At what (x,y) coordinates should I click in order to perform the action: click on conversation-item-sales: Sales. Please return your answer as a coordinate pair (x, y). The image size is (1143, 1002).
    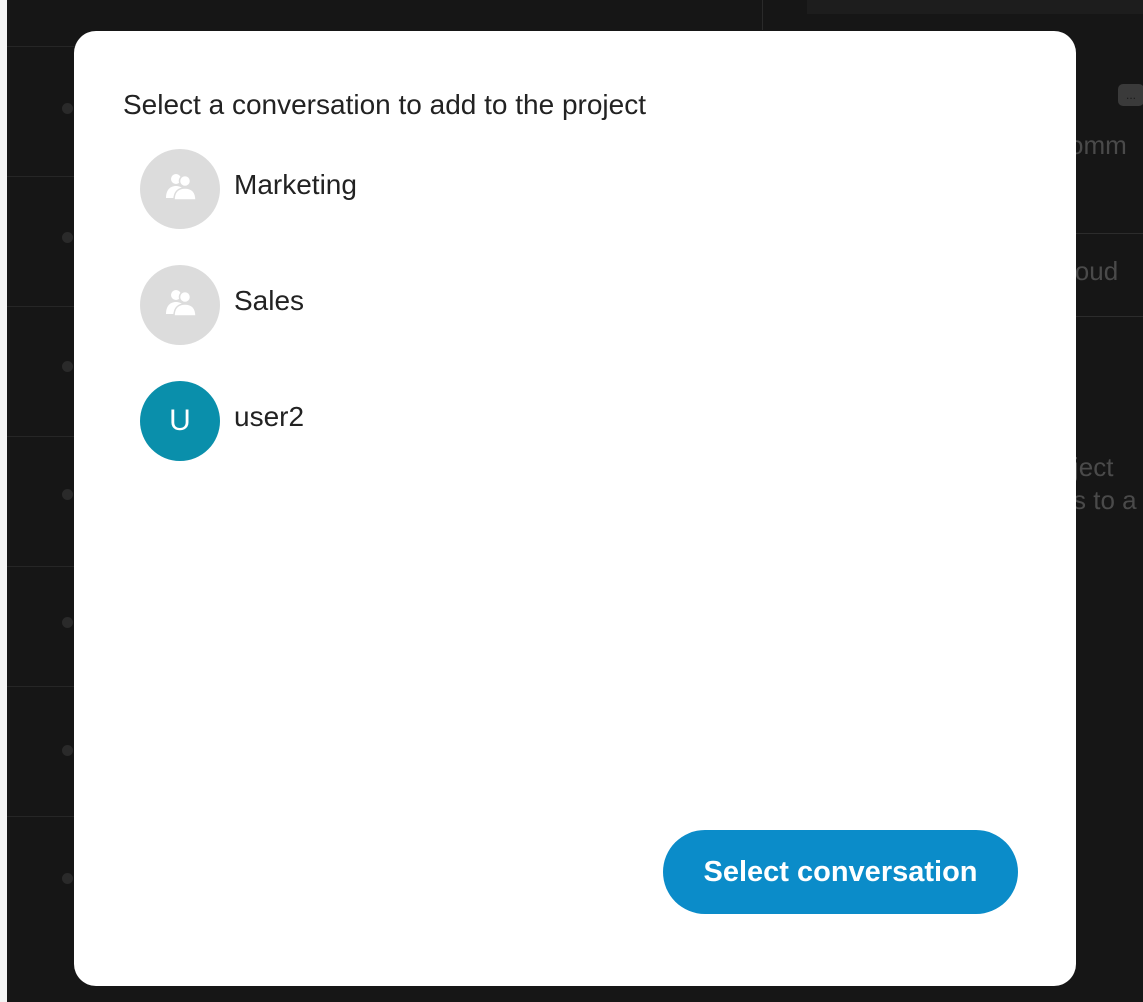
    Looking at the image, I should click on (580, 305).